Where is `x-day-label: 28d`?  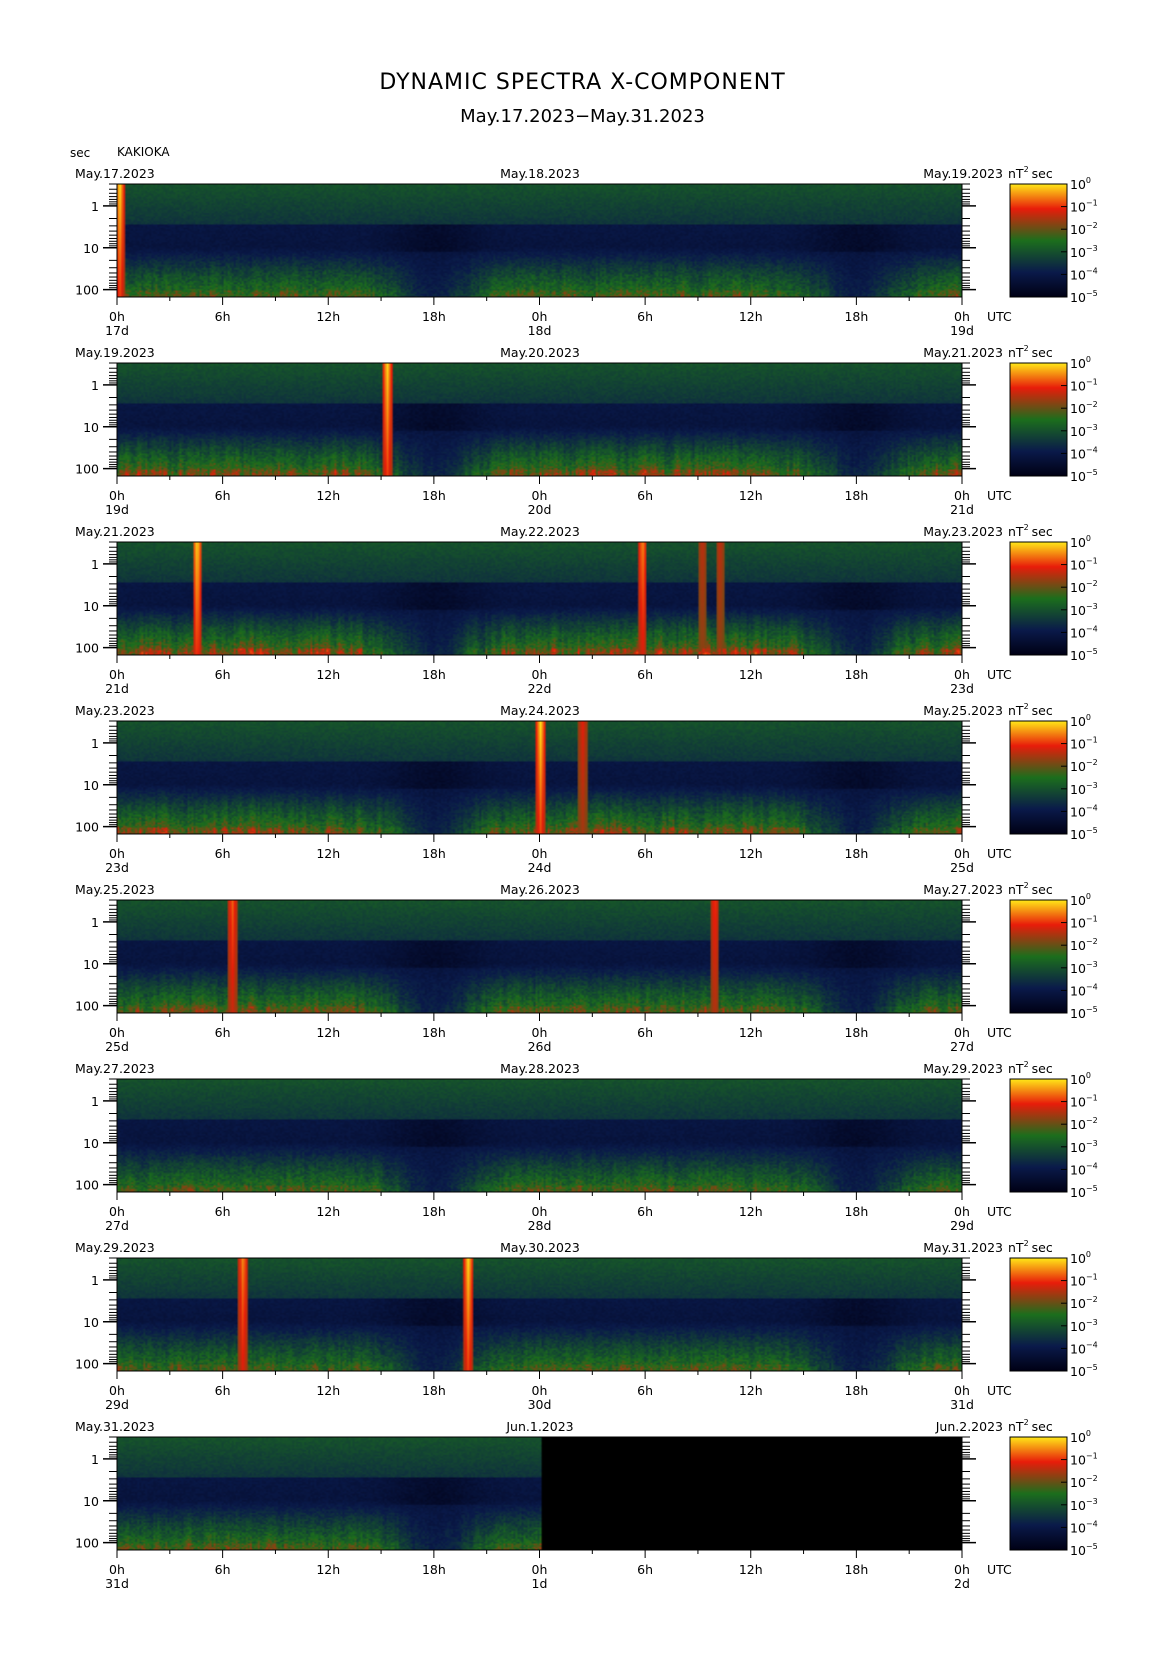
x-day-label: 28d is located at coordinates (540, 1225).